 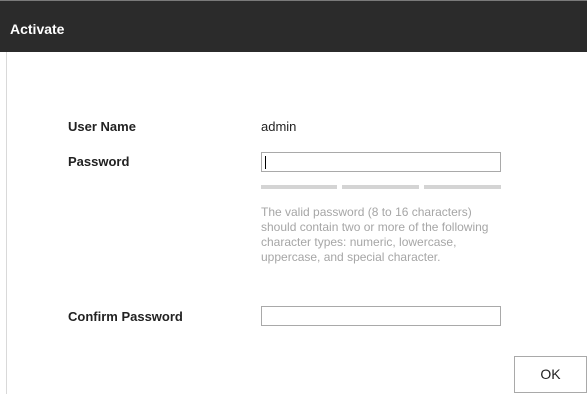 What do you see at coordinates (550, 374) in the screenshot?
I see `ok-button: OK` at bounding box center [550, 374].